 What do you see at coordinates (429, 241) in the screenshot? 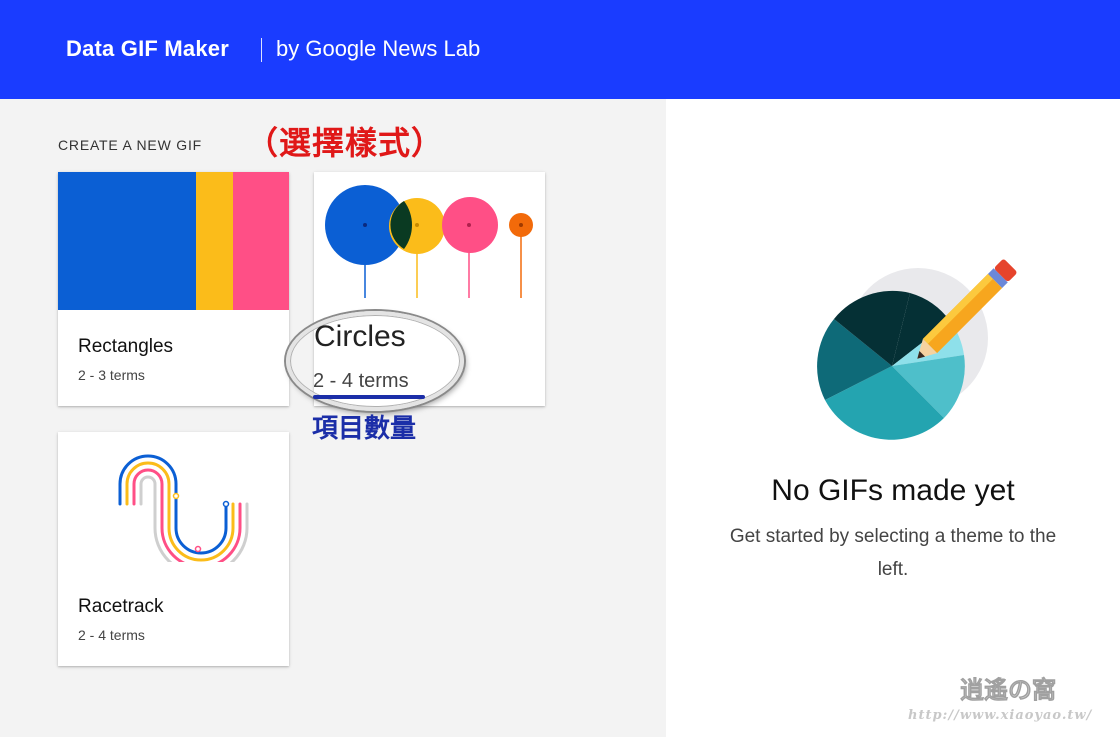
I see `circles-thumbnail-icon` at bounding box center [429, 241].